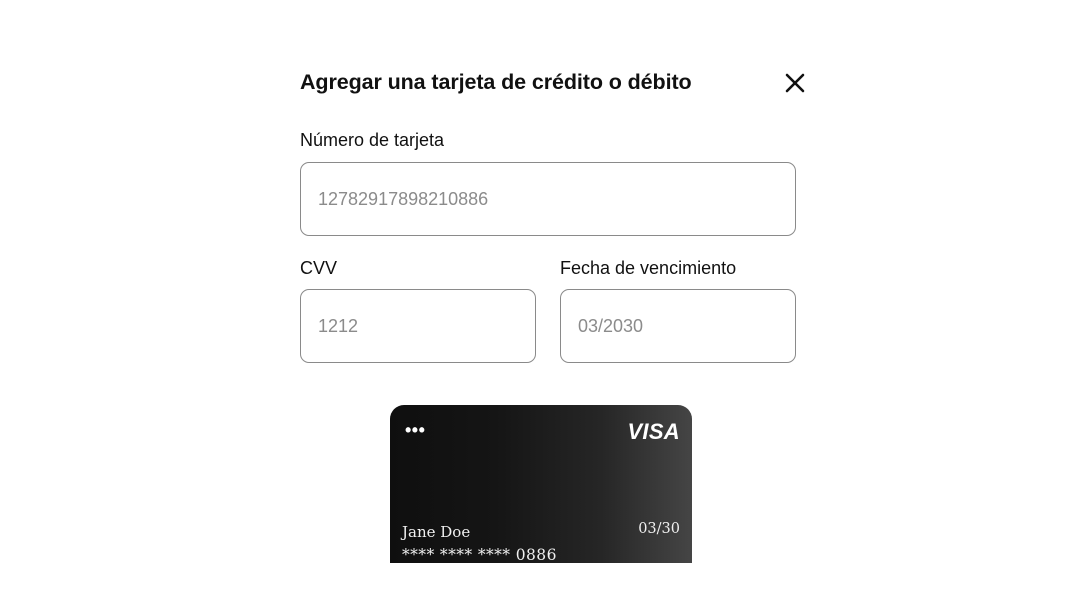 Image resolution: width=1080 pixels, height=600 pixels. I want to click on cvv-input, so click(418, 326).